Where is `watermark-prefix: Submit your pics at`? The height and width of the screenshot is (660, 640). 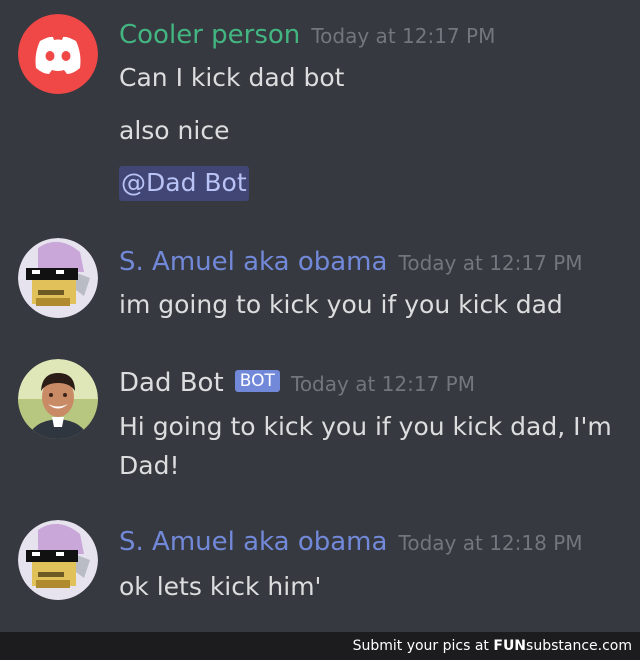
watermark-prefix: Submit your pics at is located at coordinates (420, 646).